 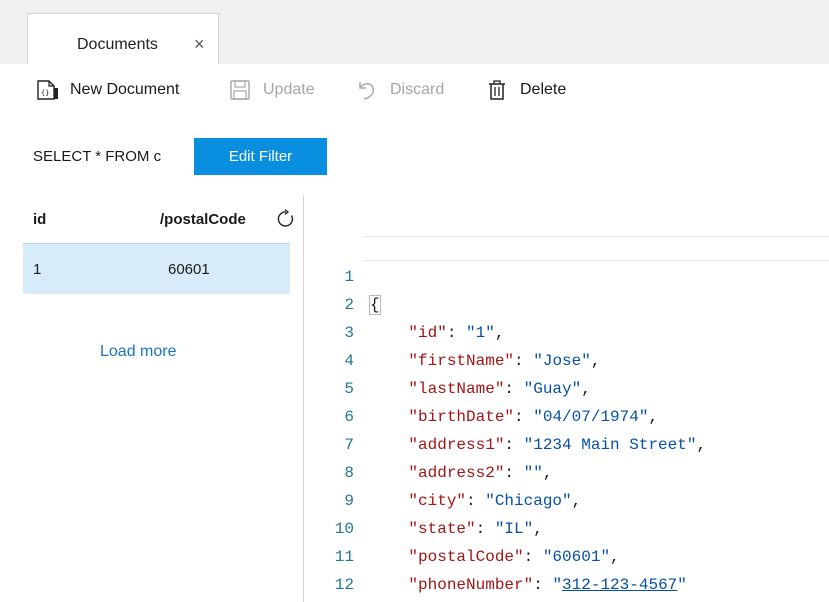 What do you see at coordinates (367, 90) in the screenshot?
I see `undo-icon` at bounding box center [367, 90].